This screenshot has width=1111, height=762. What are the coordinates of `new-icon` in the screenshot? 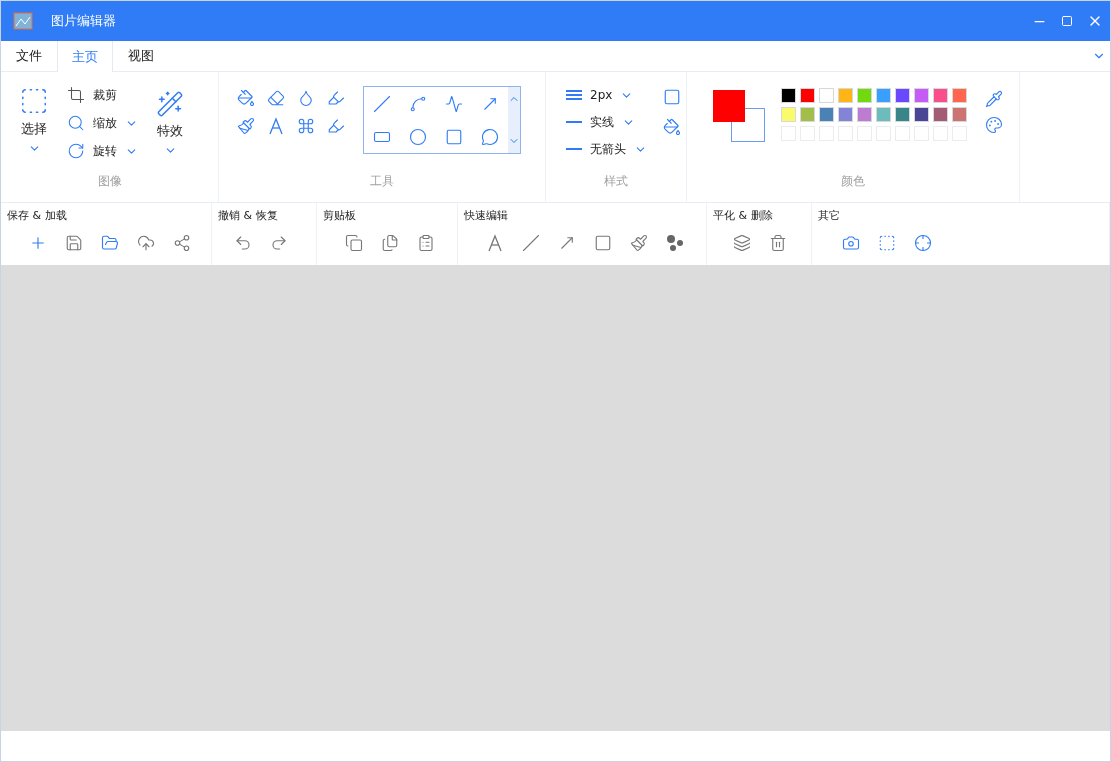 It's located at (38, 243).